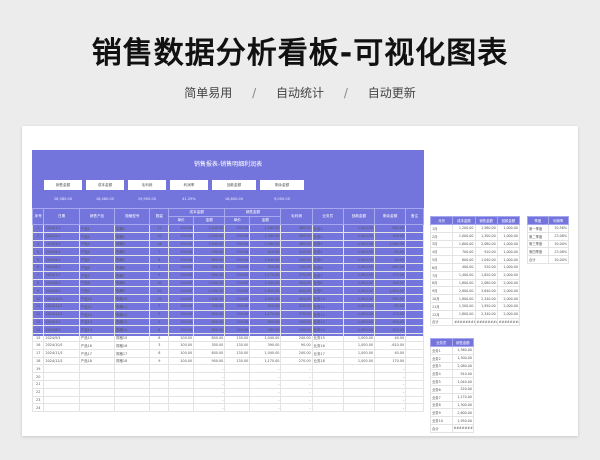  I want to click on table-cell: 1,800.00, so click(464, 298).